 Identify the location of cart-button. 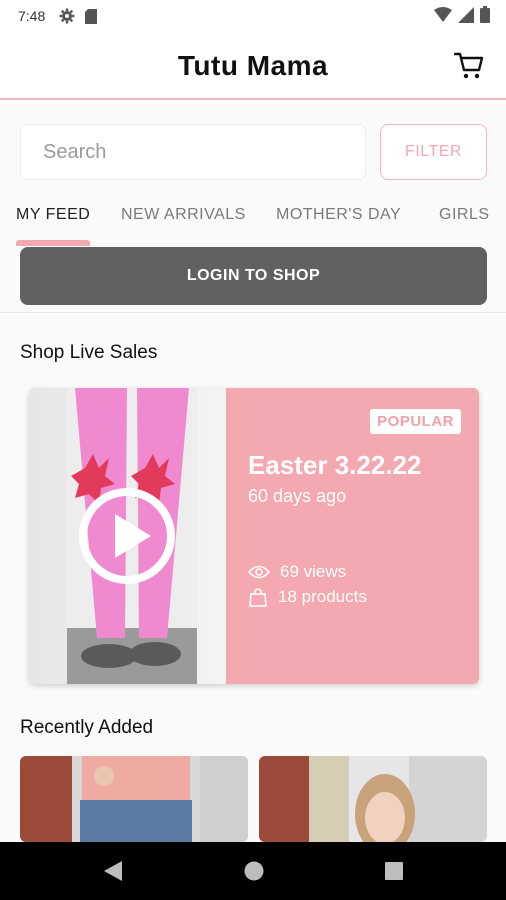
(468, 65).